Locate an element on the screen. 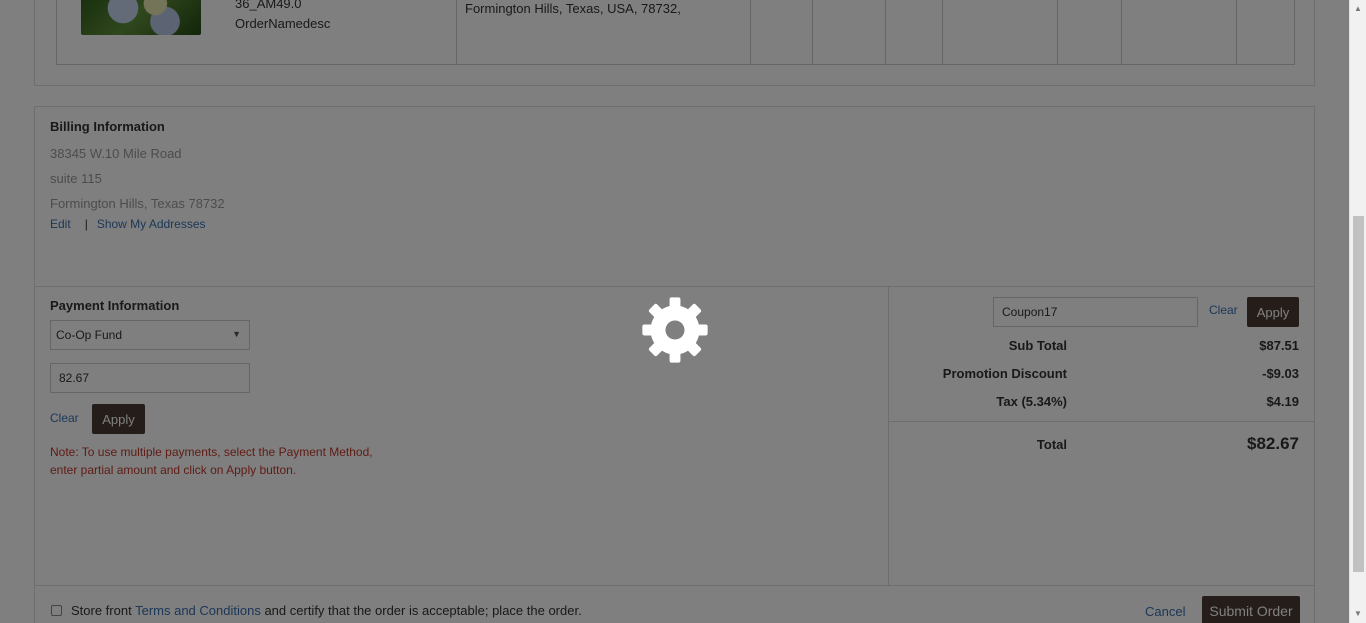 The height and width of the screenshot is (623, 1366). page-scrollbar: ▲ ▼ is located at coordinates (1357, 311).